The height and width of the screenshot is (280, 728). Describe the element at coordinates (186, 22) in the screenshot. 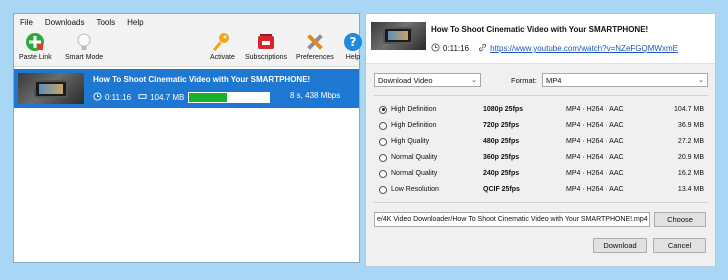

I see `menu-bar: File Downloads Tools Help` at that location.